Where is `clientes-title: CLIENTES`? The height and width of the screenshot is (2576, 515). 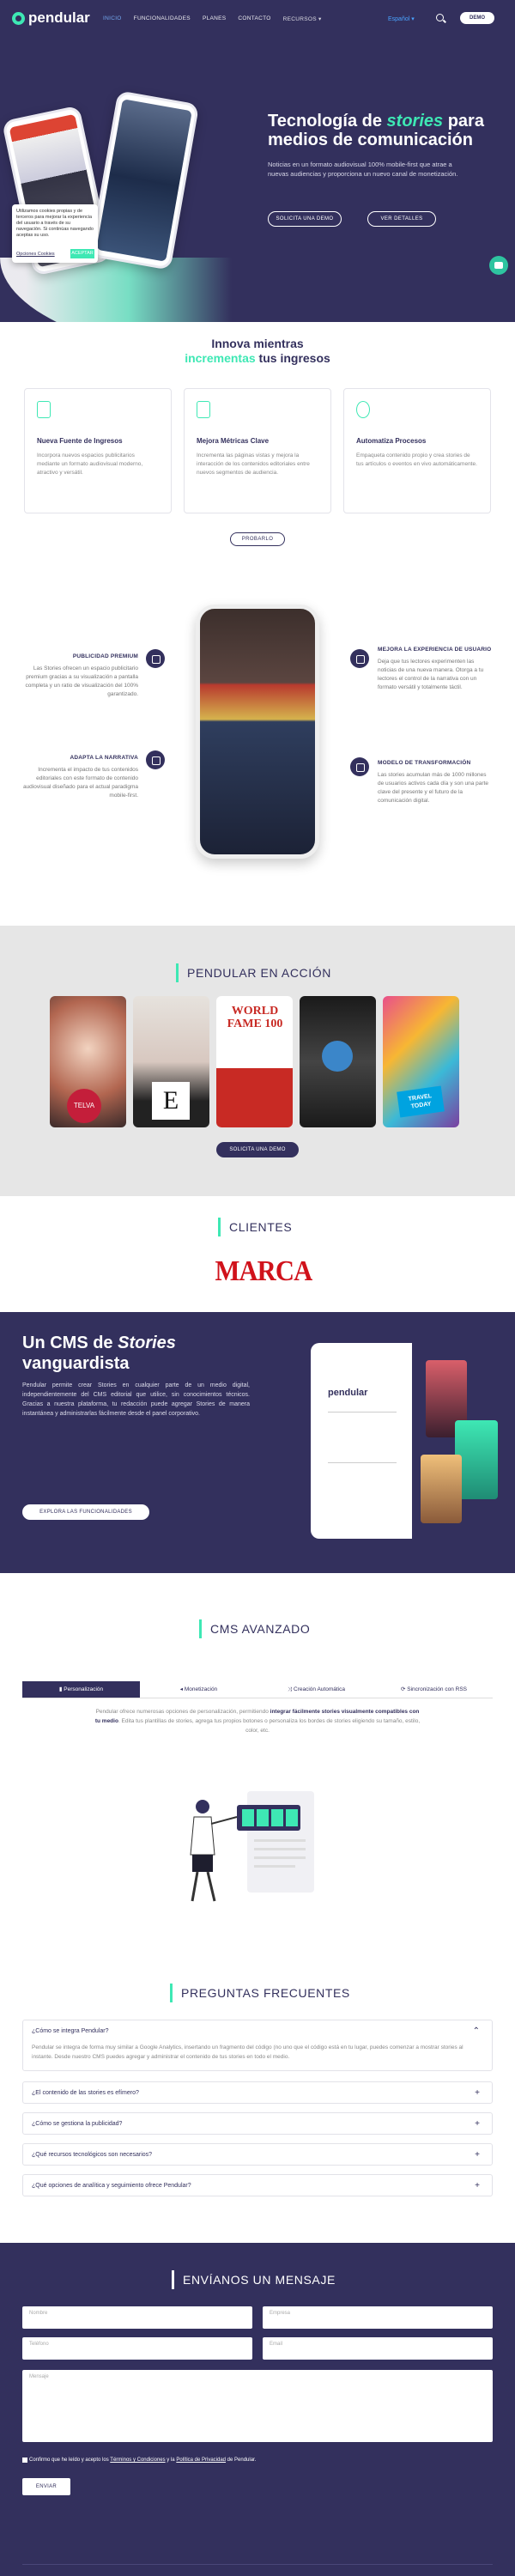 clientes-title: CLIENTES is located at coordinates (255, 1227).